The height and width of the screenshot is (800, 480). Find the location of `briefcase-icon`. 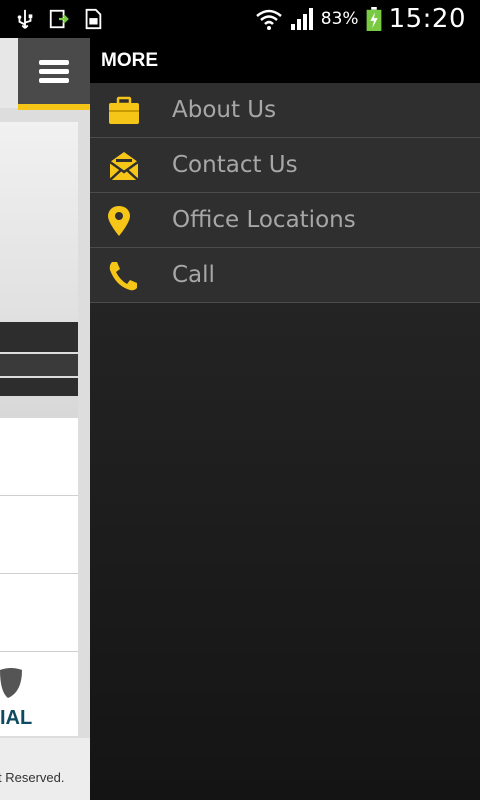

briefcase-icon is located at coordinates (124, 110).